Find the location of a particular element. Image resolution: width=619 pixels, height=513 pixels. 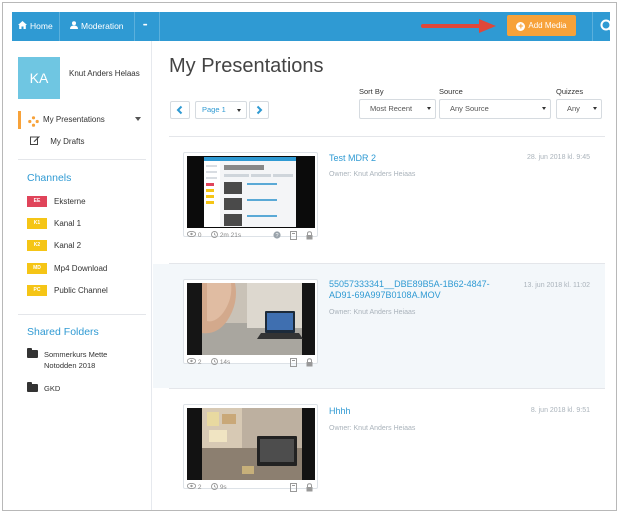

channel-badge: PC is located at coordinates (37, 290).